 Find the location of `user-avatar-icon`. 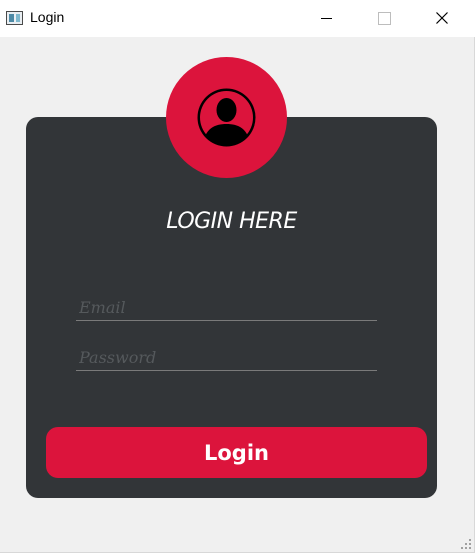

user-avatar-icon is located at coordinates (226, 117).